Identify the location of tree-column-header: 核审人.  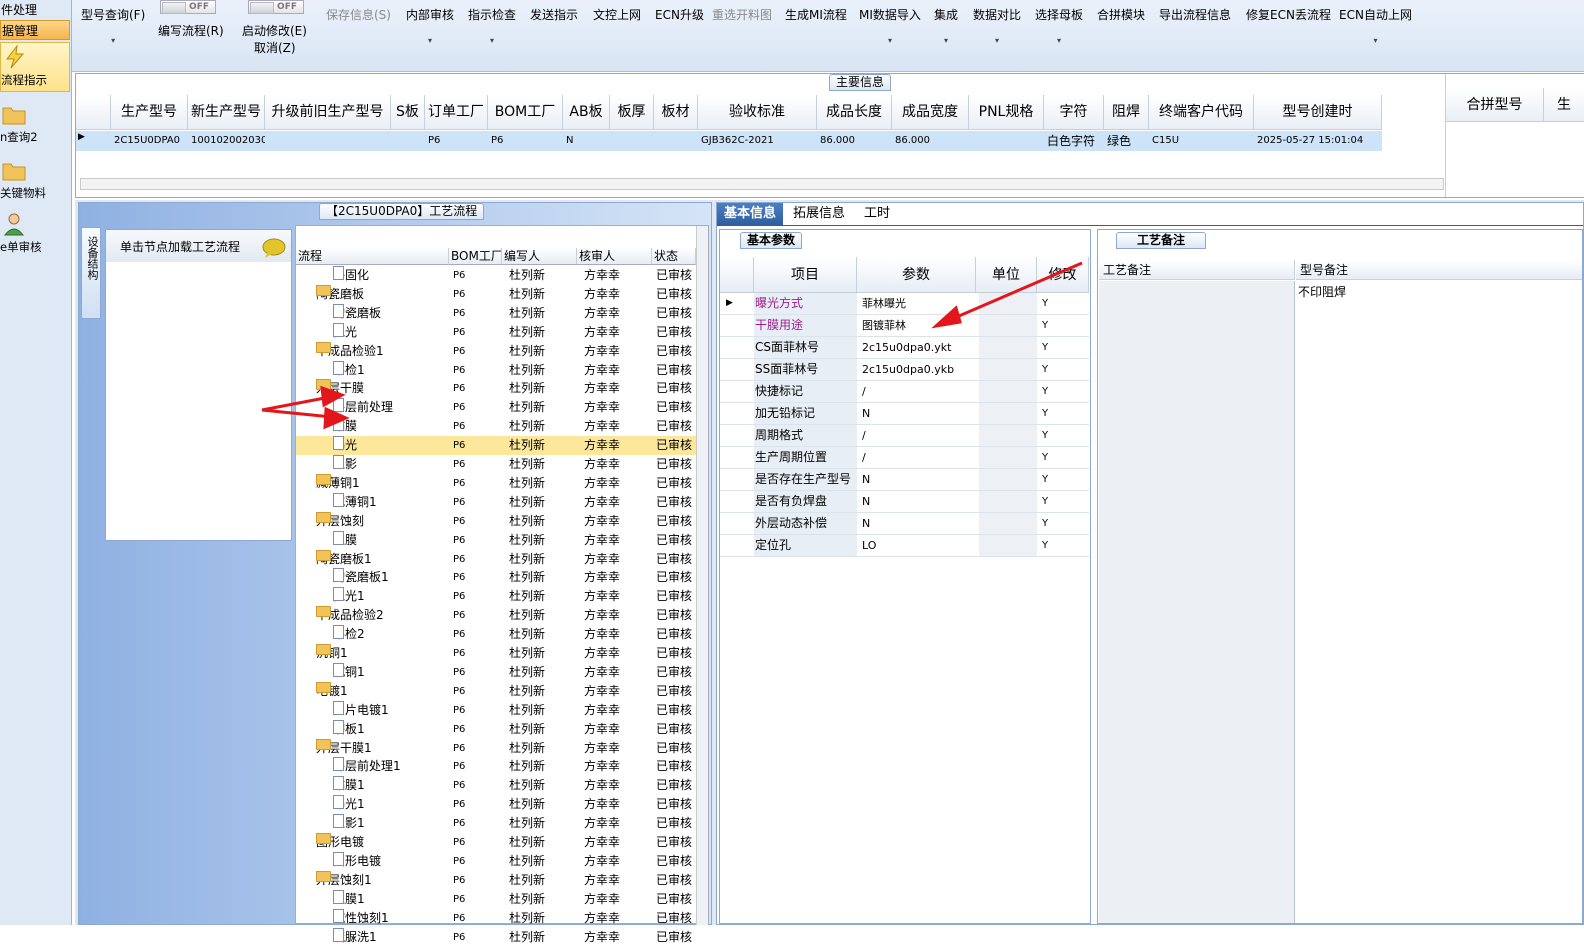
(614, 256).